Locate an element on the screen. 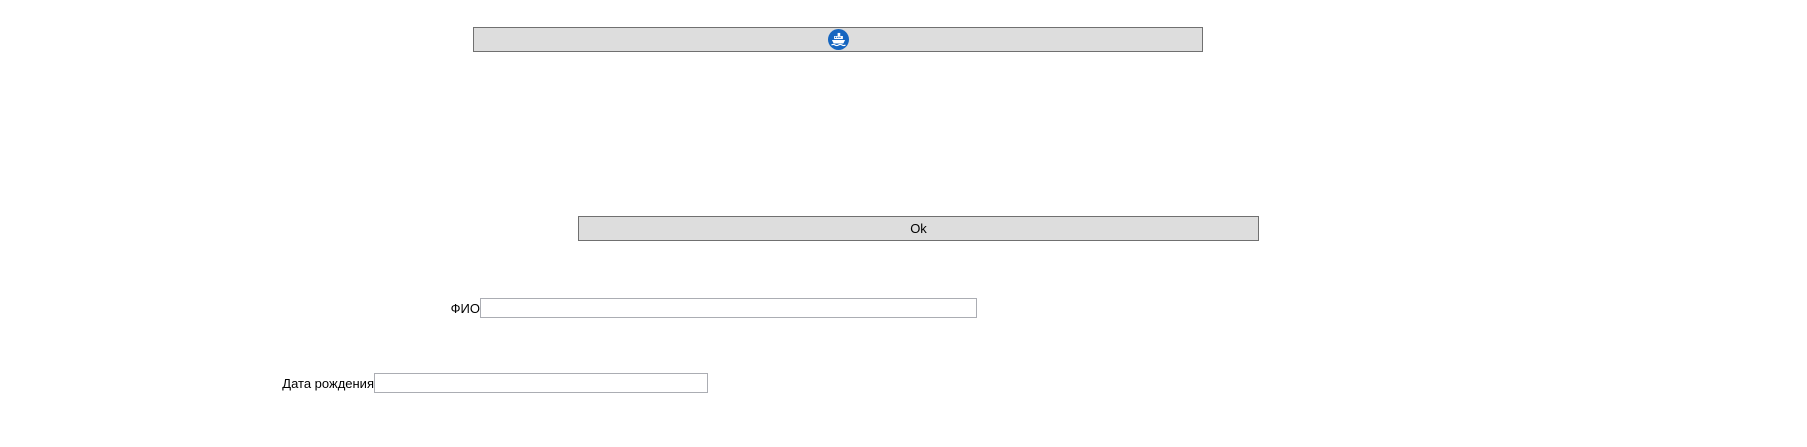  ship-icon-button is located at coordinates (838, 39).